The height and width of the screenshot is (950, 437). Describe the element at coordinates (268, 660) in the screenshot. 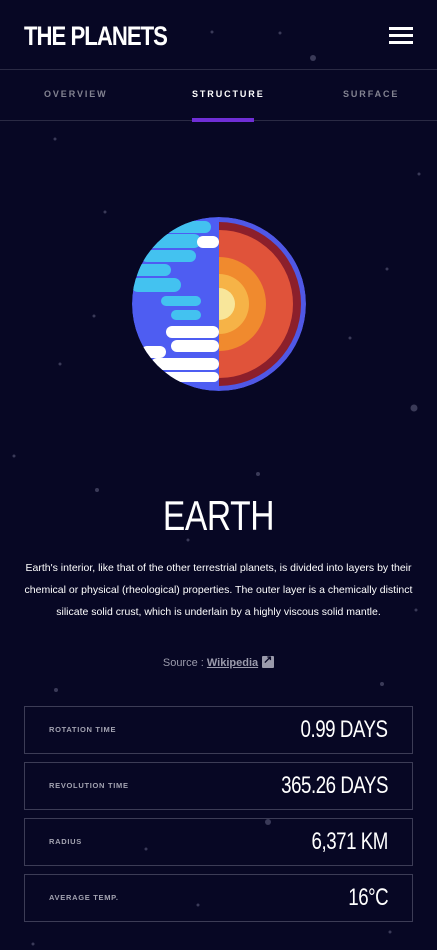

I see `external-link-icon` at that location.